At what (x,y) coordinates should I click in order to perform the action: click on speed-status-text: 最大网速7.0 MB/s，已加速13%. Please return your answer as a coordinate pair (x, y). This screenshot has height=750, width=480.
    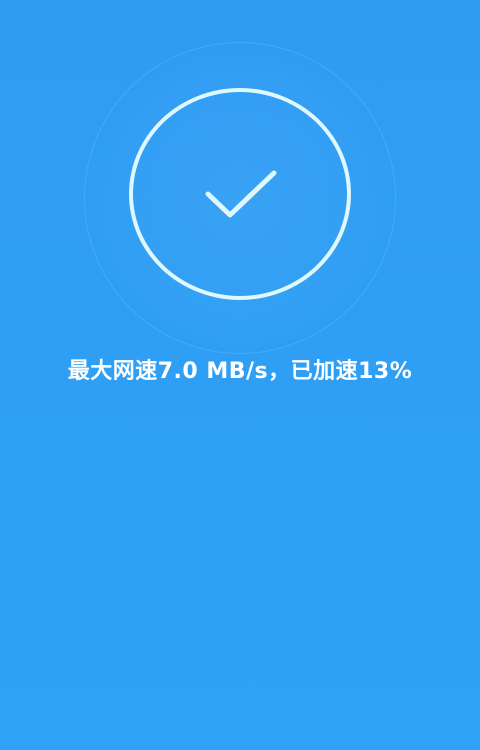
    Looking at the image, I should click on (240, 371).